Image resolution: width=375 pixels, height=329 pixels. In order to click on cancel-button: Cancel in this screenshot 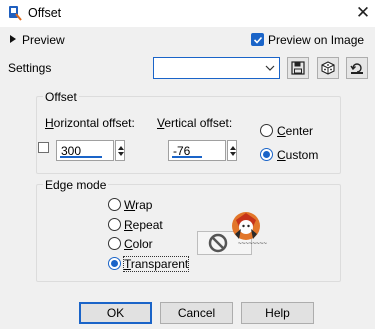, I will do `click(196, 313)`.